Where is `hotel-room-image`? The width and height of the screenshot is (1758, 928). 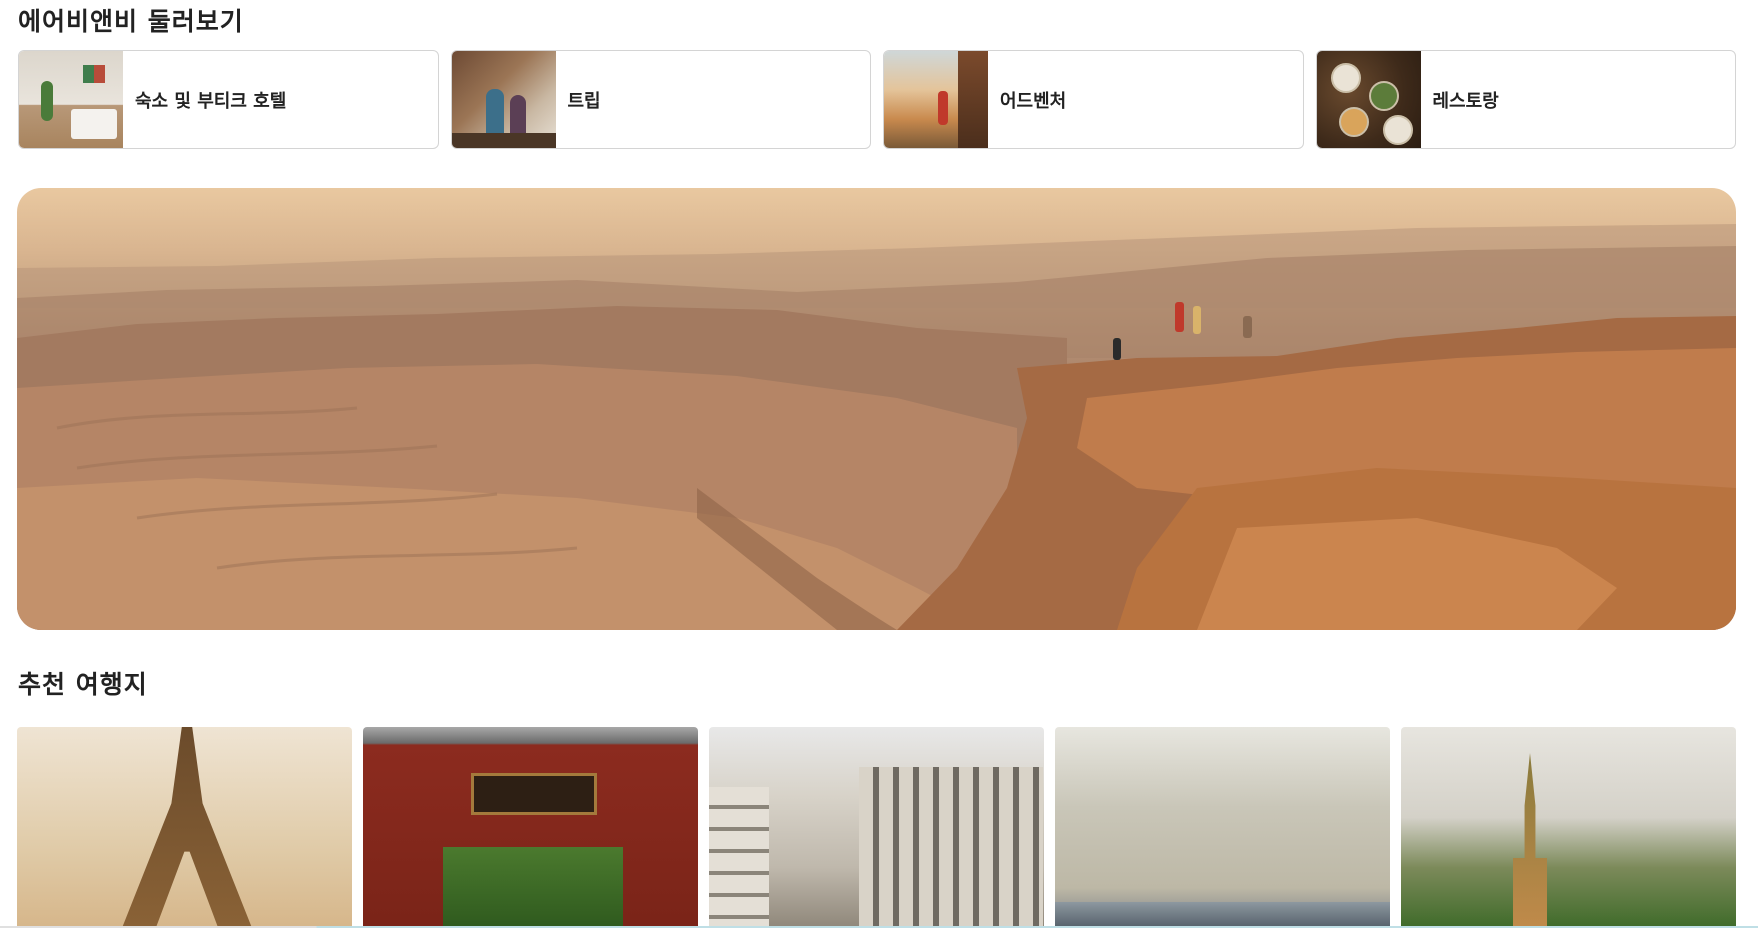 hotel-room-image is located at coordinates (71, 99).